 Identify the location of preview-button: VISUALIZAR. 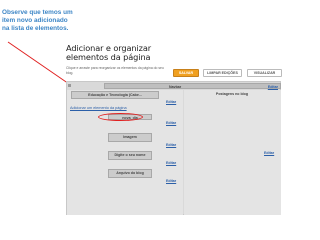
(264, 73).